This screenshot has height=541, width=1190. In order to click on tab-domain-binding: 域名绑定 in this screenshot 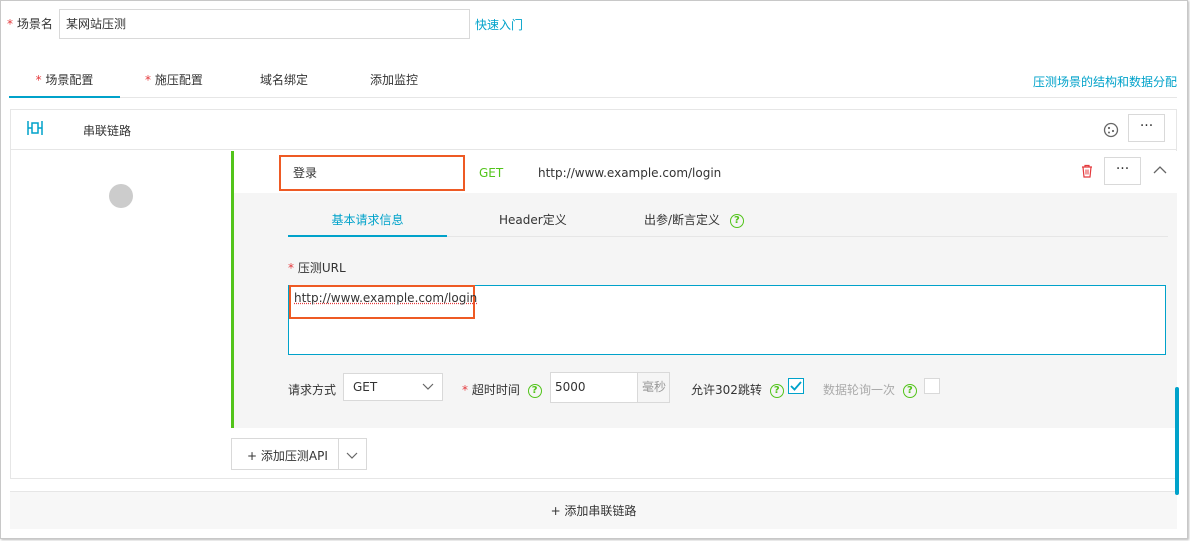, I will do `click(284, 79)`.